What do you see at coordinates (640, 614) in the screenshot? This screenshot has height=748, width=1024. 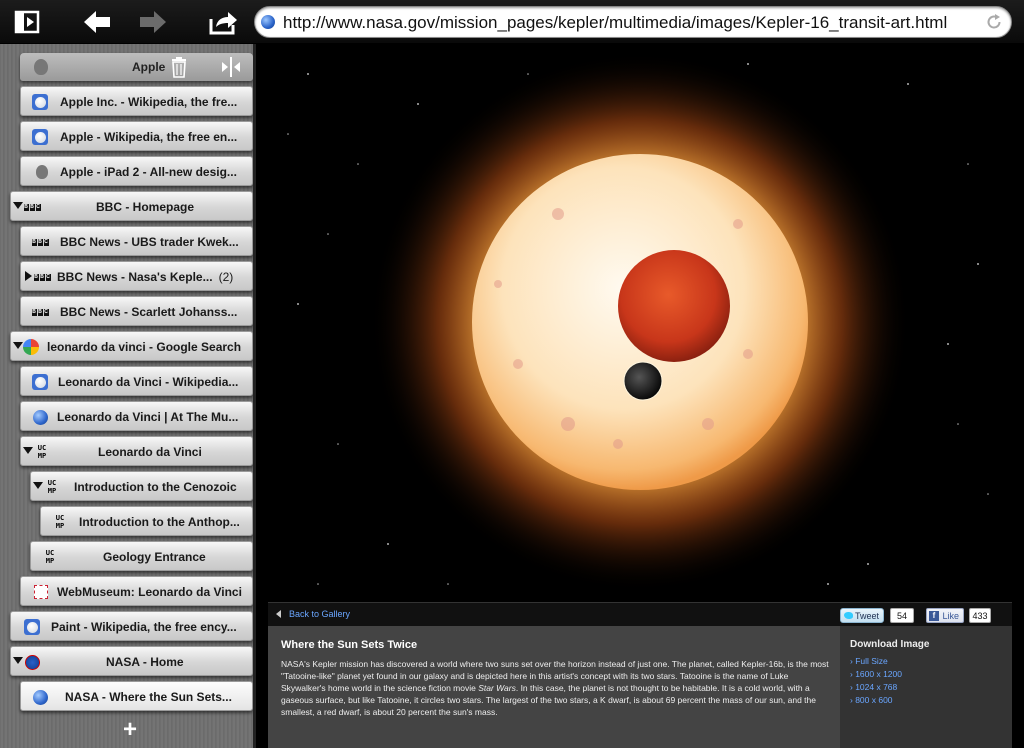 I see `gallery-bar: Back to Gallery Tweet 54 f Like 433` at bounding box center [640, 614].